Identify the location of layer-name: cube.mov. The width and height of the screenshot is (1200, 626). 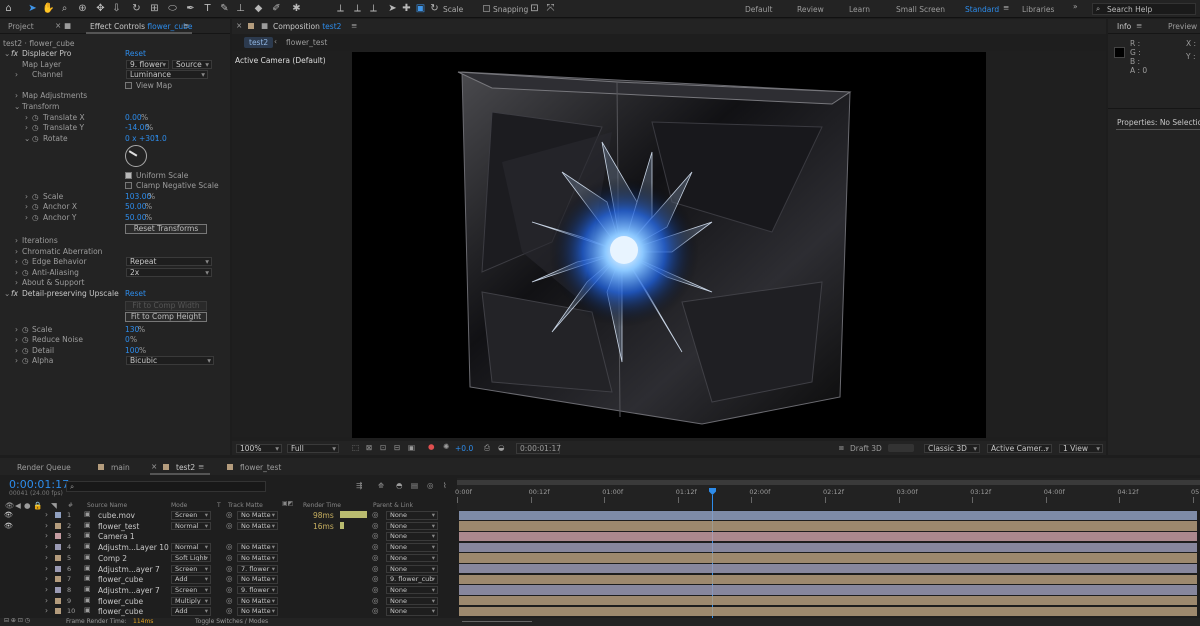
(116, 515).